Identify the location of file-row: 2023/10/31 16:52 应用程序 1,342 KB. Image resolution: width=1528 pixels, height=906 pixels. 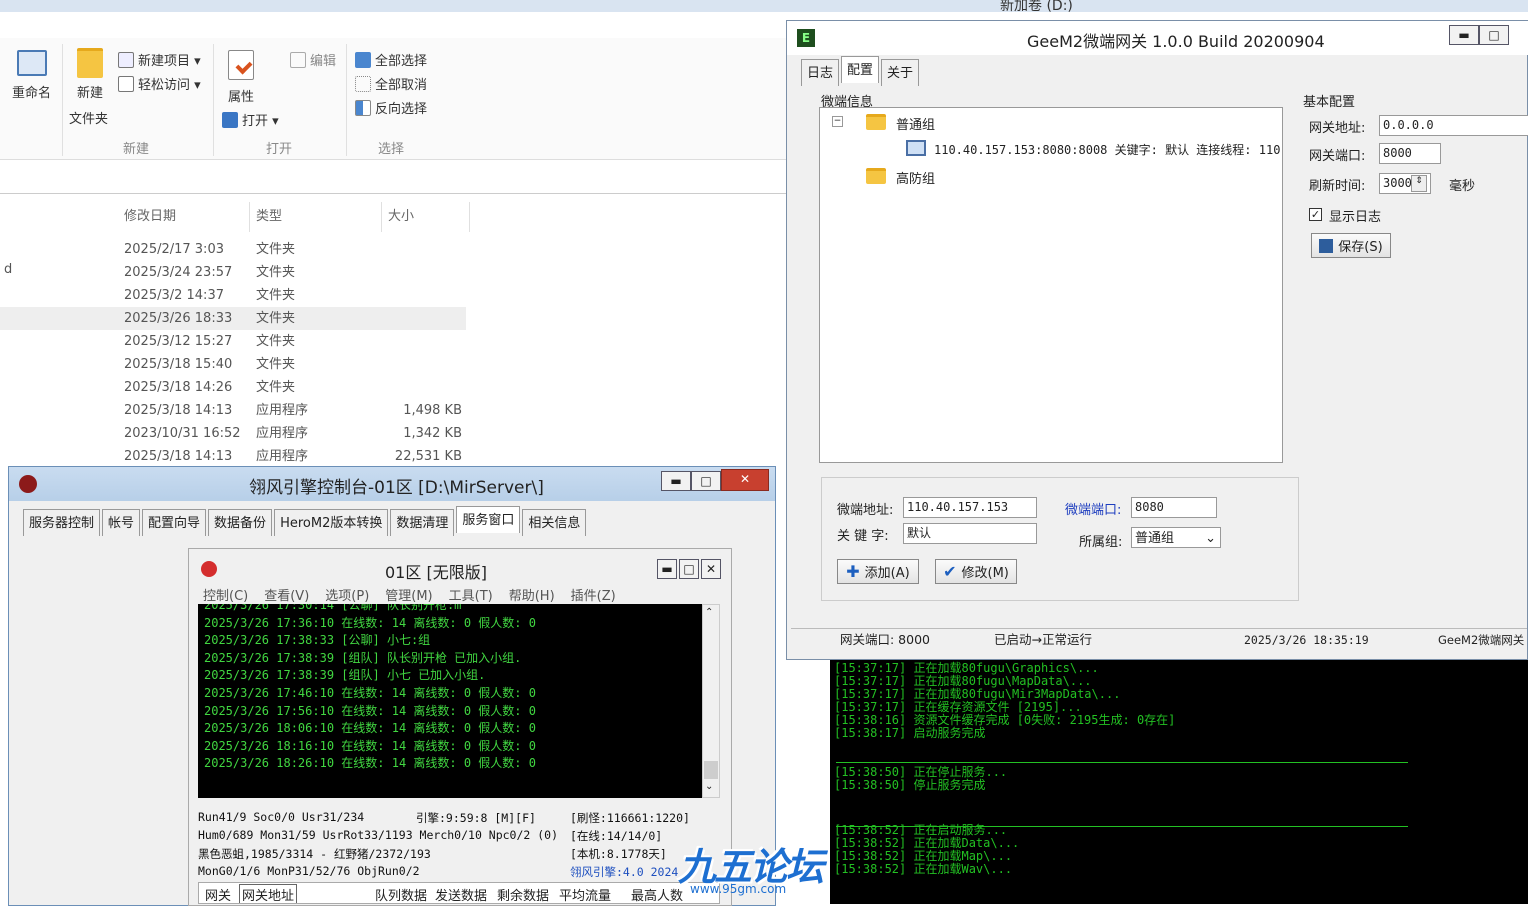
(233, 433).